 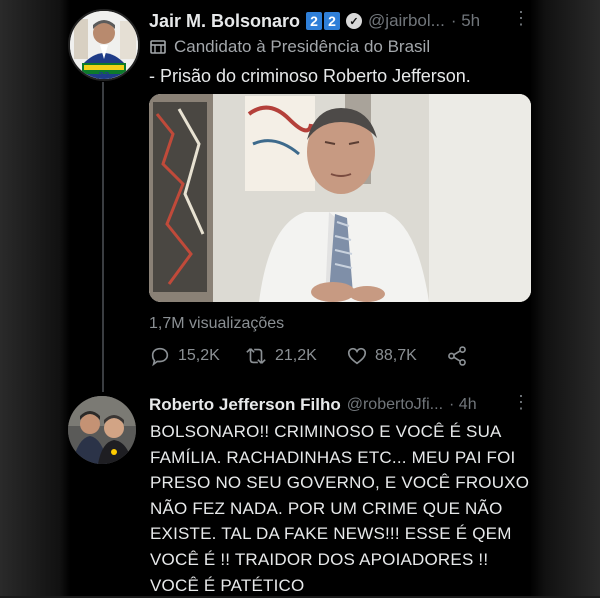 What do you see at coordinates (245, 405) in the screenshot?
I see `reply-author-name: Roberto Jefferson Filho` at bounding box center [245, 405].